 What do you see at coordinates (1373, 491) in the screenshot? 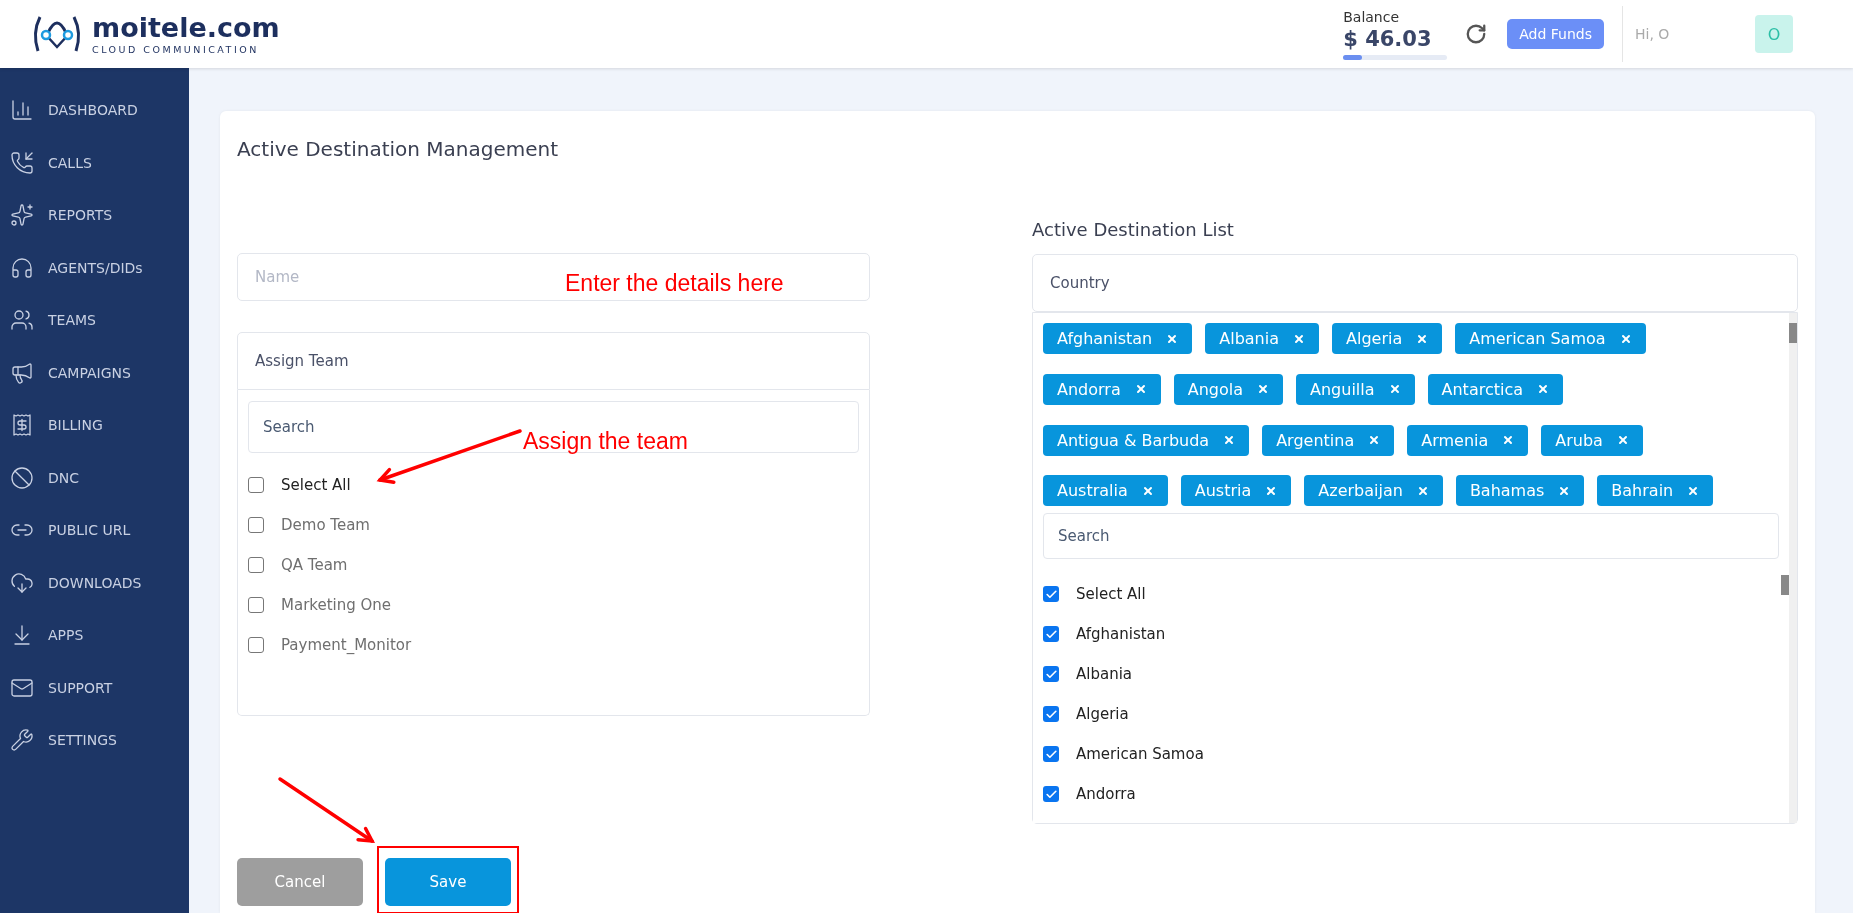
I see `country-tag: Azerbaijan` at bounding box center [1373, 491].